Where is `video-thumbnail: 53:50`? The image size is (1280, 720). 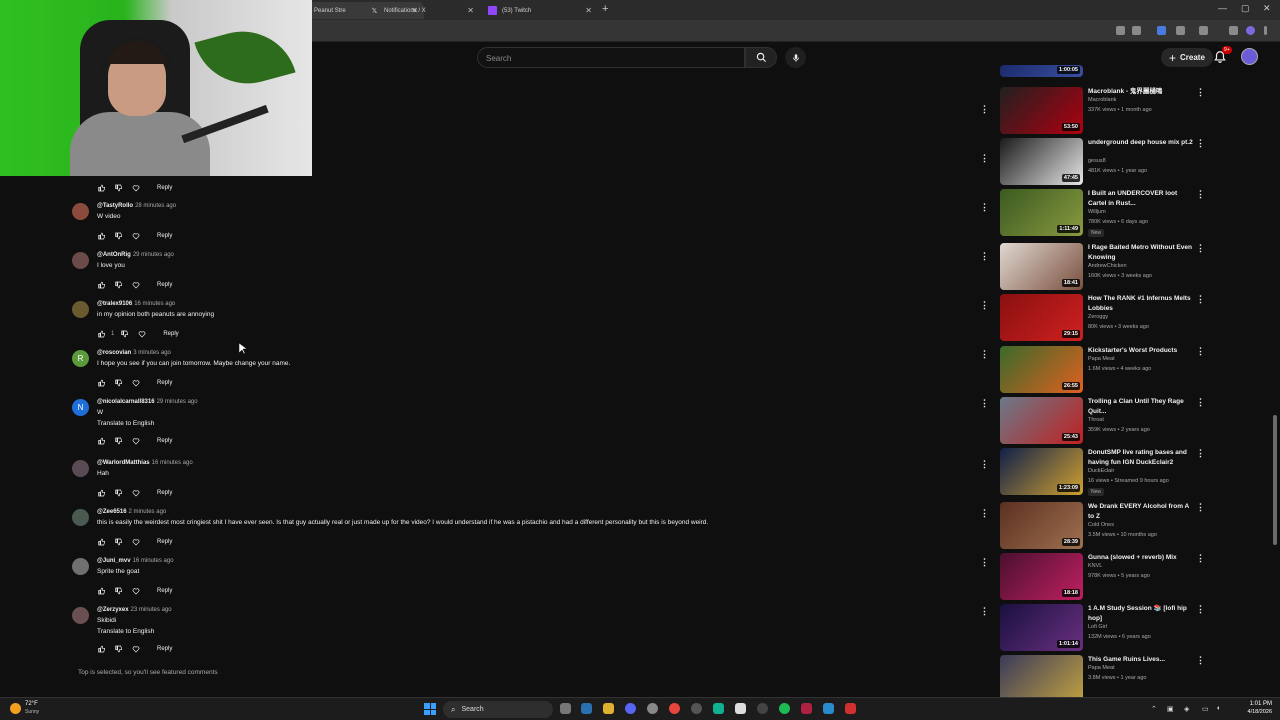 video-thumbnail: 53:50 is located at coordinates (1041, 110).